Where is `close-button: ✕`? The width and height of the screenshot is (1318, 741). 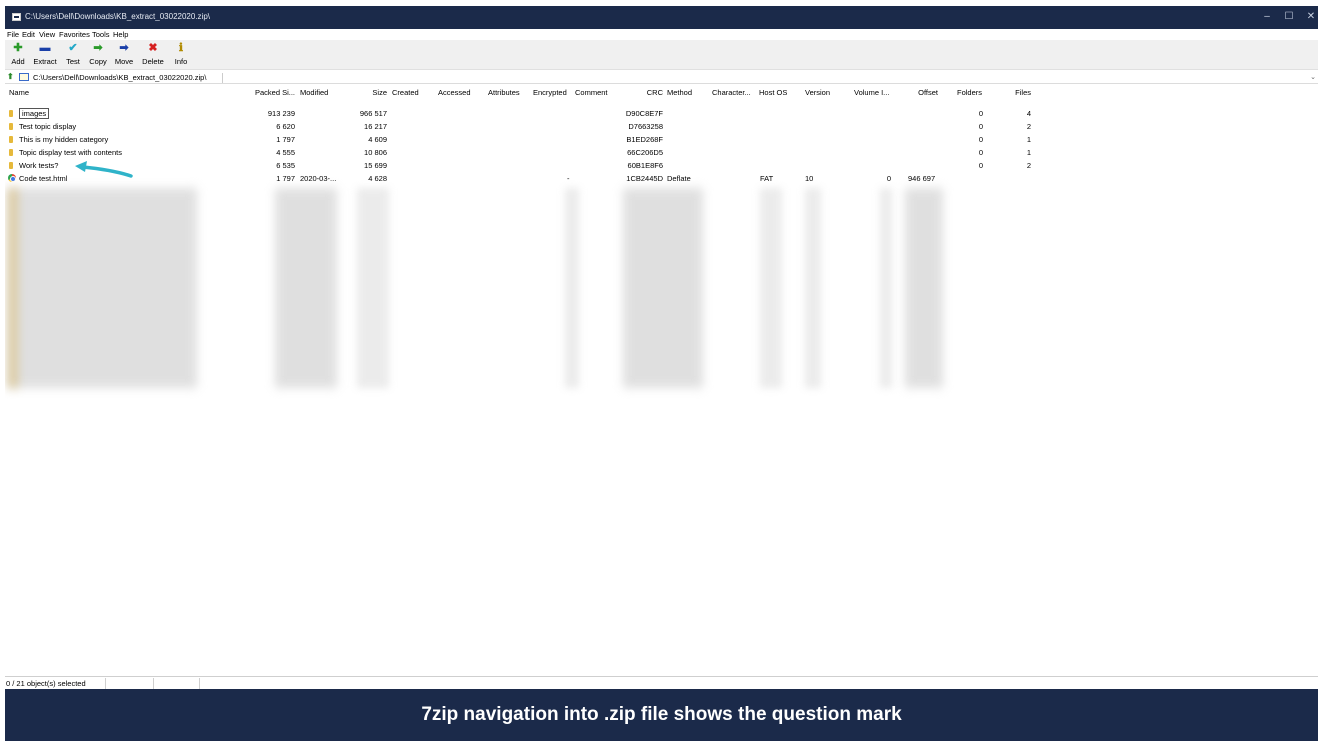 close-button: ✕ is located at coordinates (1310, 17).